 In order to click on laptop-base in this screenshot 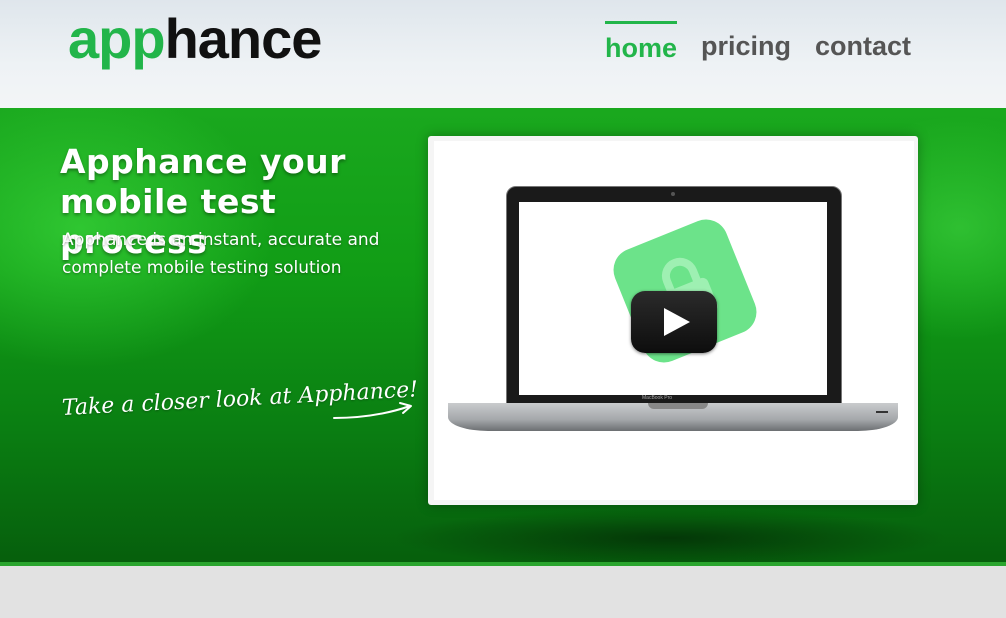, I will do `click(673, 417)`.